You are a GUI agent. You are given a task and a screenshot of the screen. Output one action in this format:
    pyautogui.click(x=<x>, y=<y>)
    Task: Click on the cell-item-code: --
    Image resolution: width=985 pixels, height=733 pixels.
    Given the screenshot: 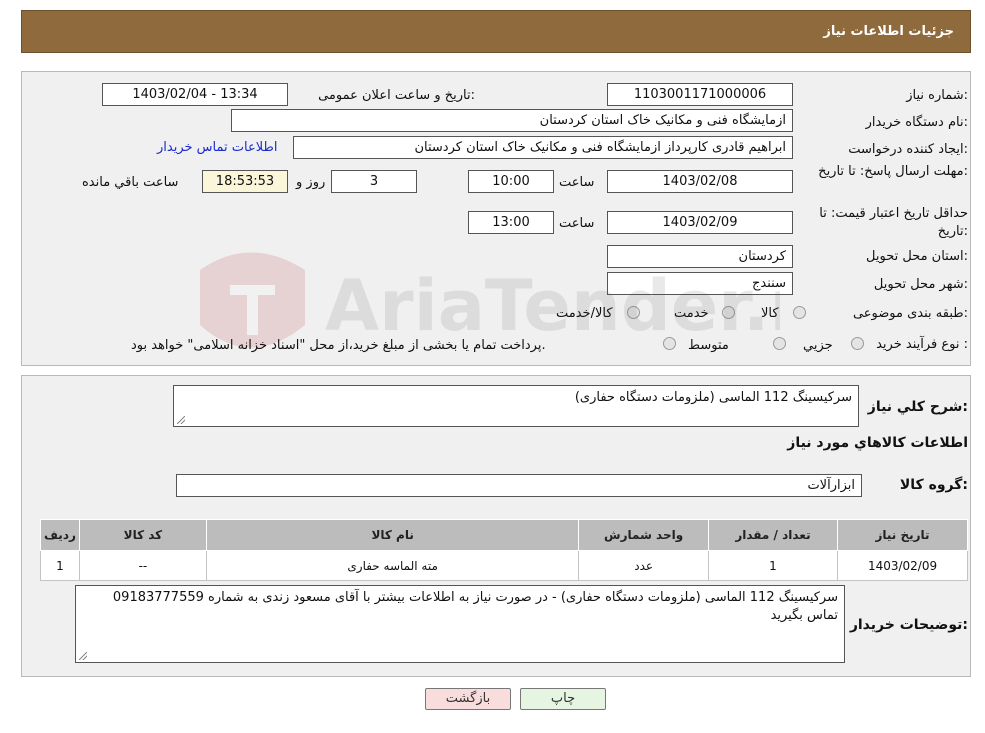 What is the action you would take?
    pyautogui.click(x=142, y=565)
    